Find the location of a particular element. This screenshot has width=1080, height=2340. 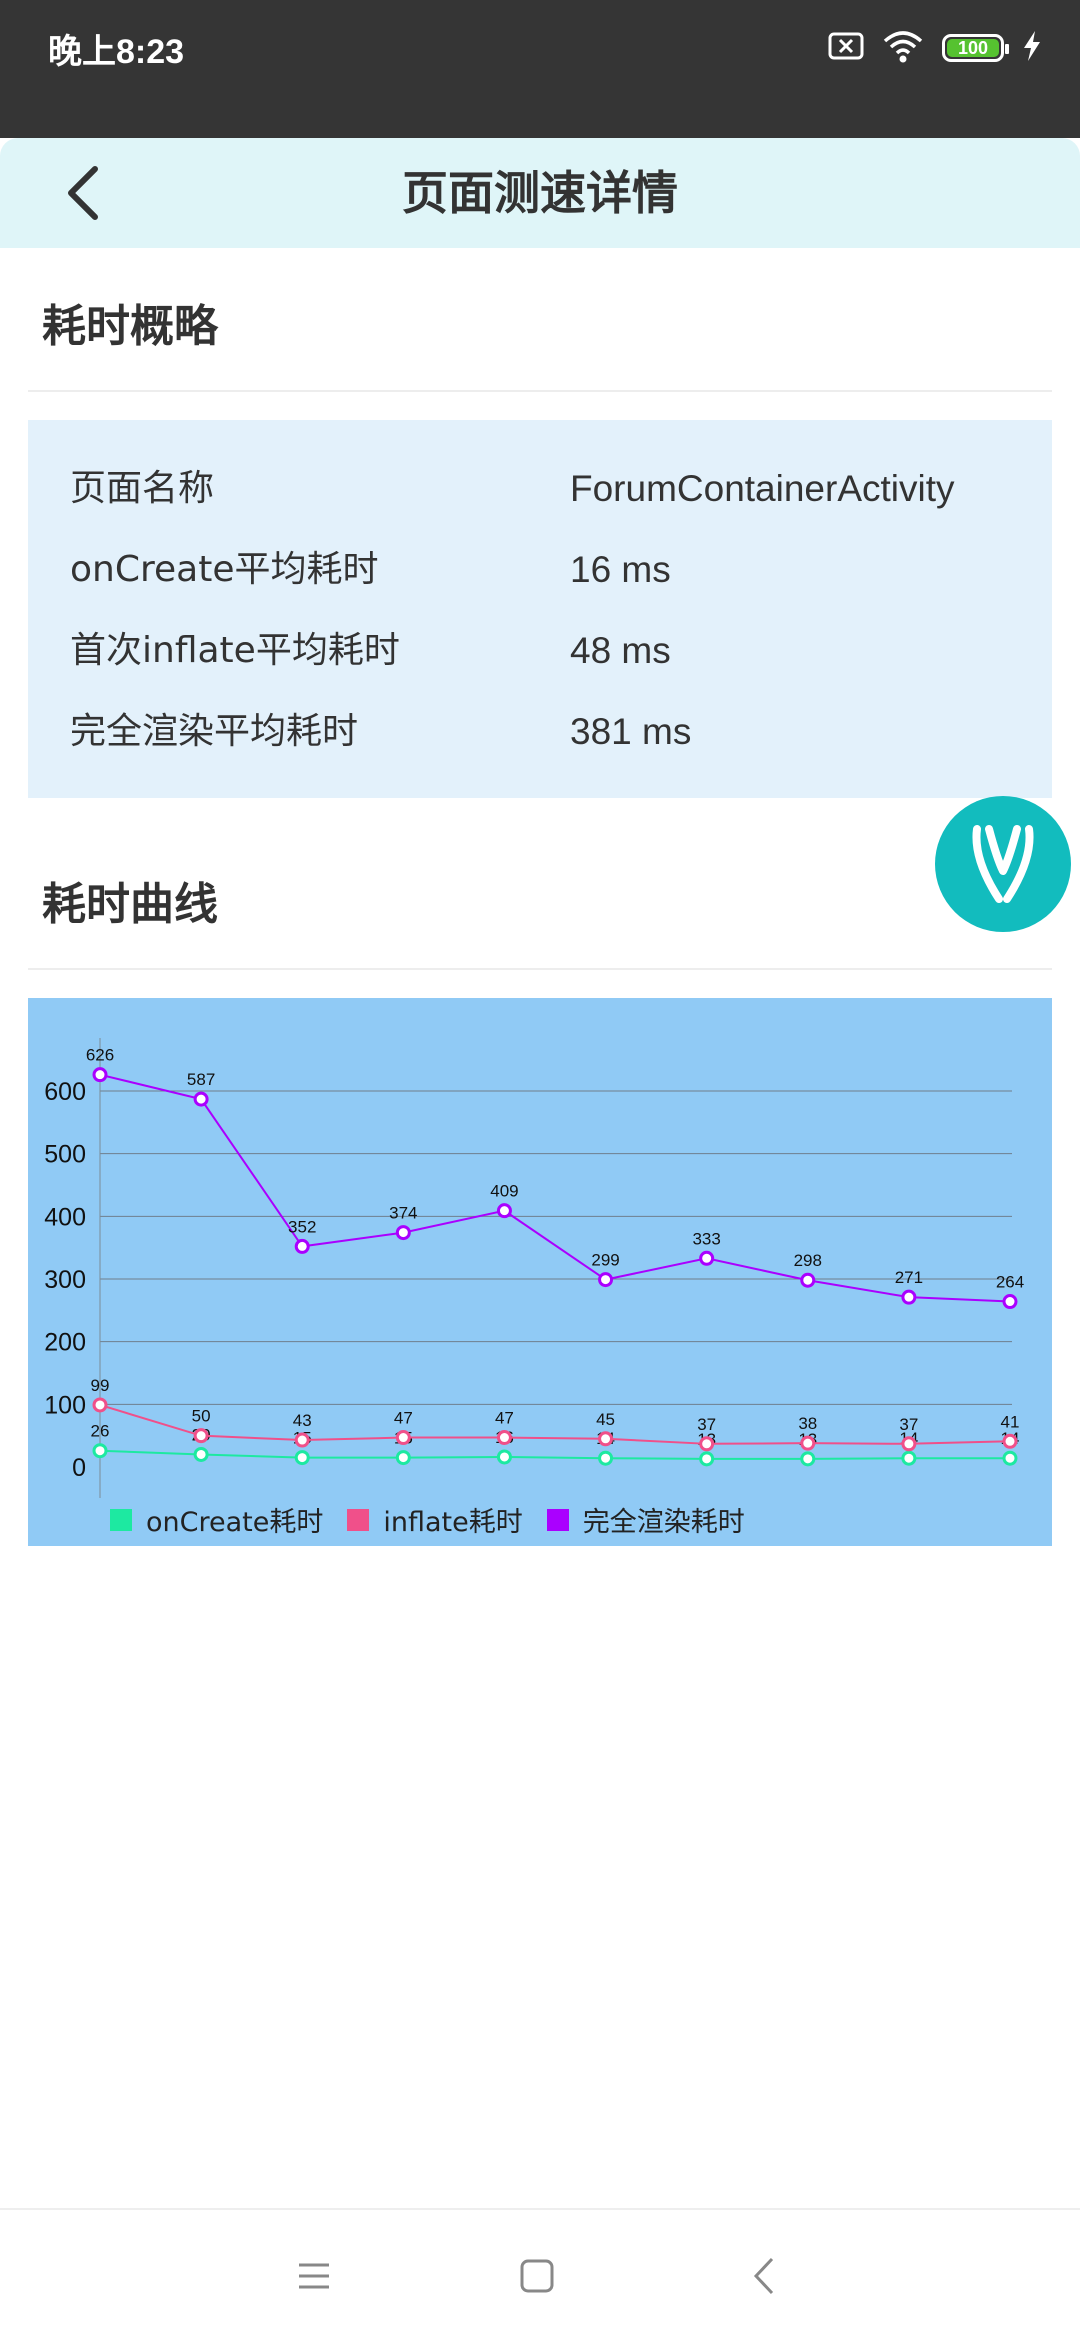

sim-off-icon is located at coordinates (846, 48).